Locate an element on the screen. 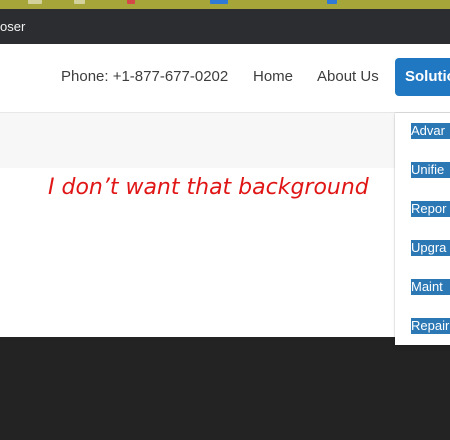 The image size is (450, 440). solutions-menu-button: Solutio is located at coordinates (422, 77).